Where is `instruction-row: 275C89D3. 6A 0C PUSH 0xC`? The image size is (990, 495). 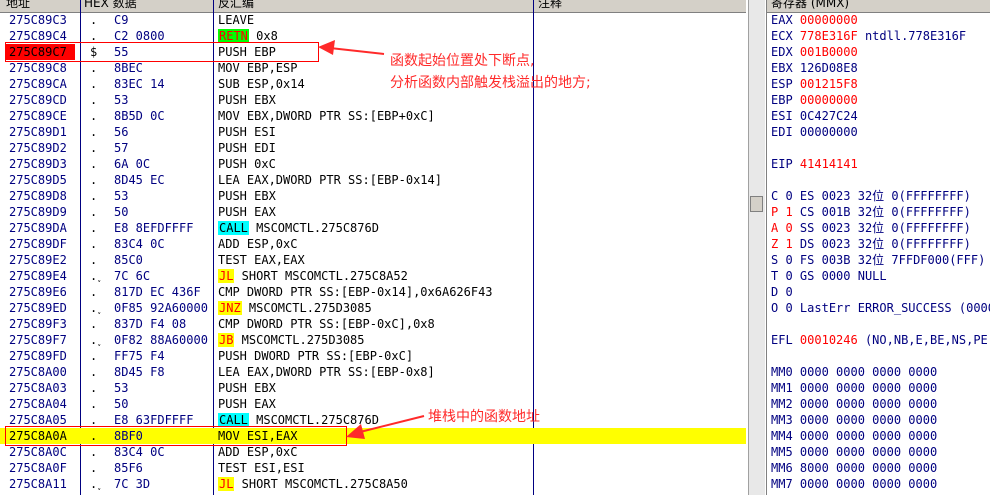 instruction-row: 275C89D3. 6A 0C PUSH 0xC is located at coordinates (373, 164).